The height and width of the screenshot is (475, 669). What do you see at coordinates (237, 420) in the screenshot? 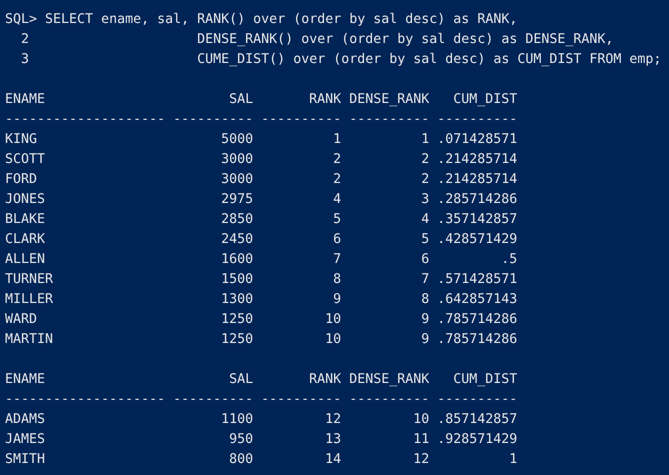
I see `table-cell-text: 1100` at bounding box center [237, 420].